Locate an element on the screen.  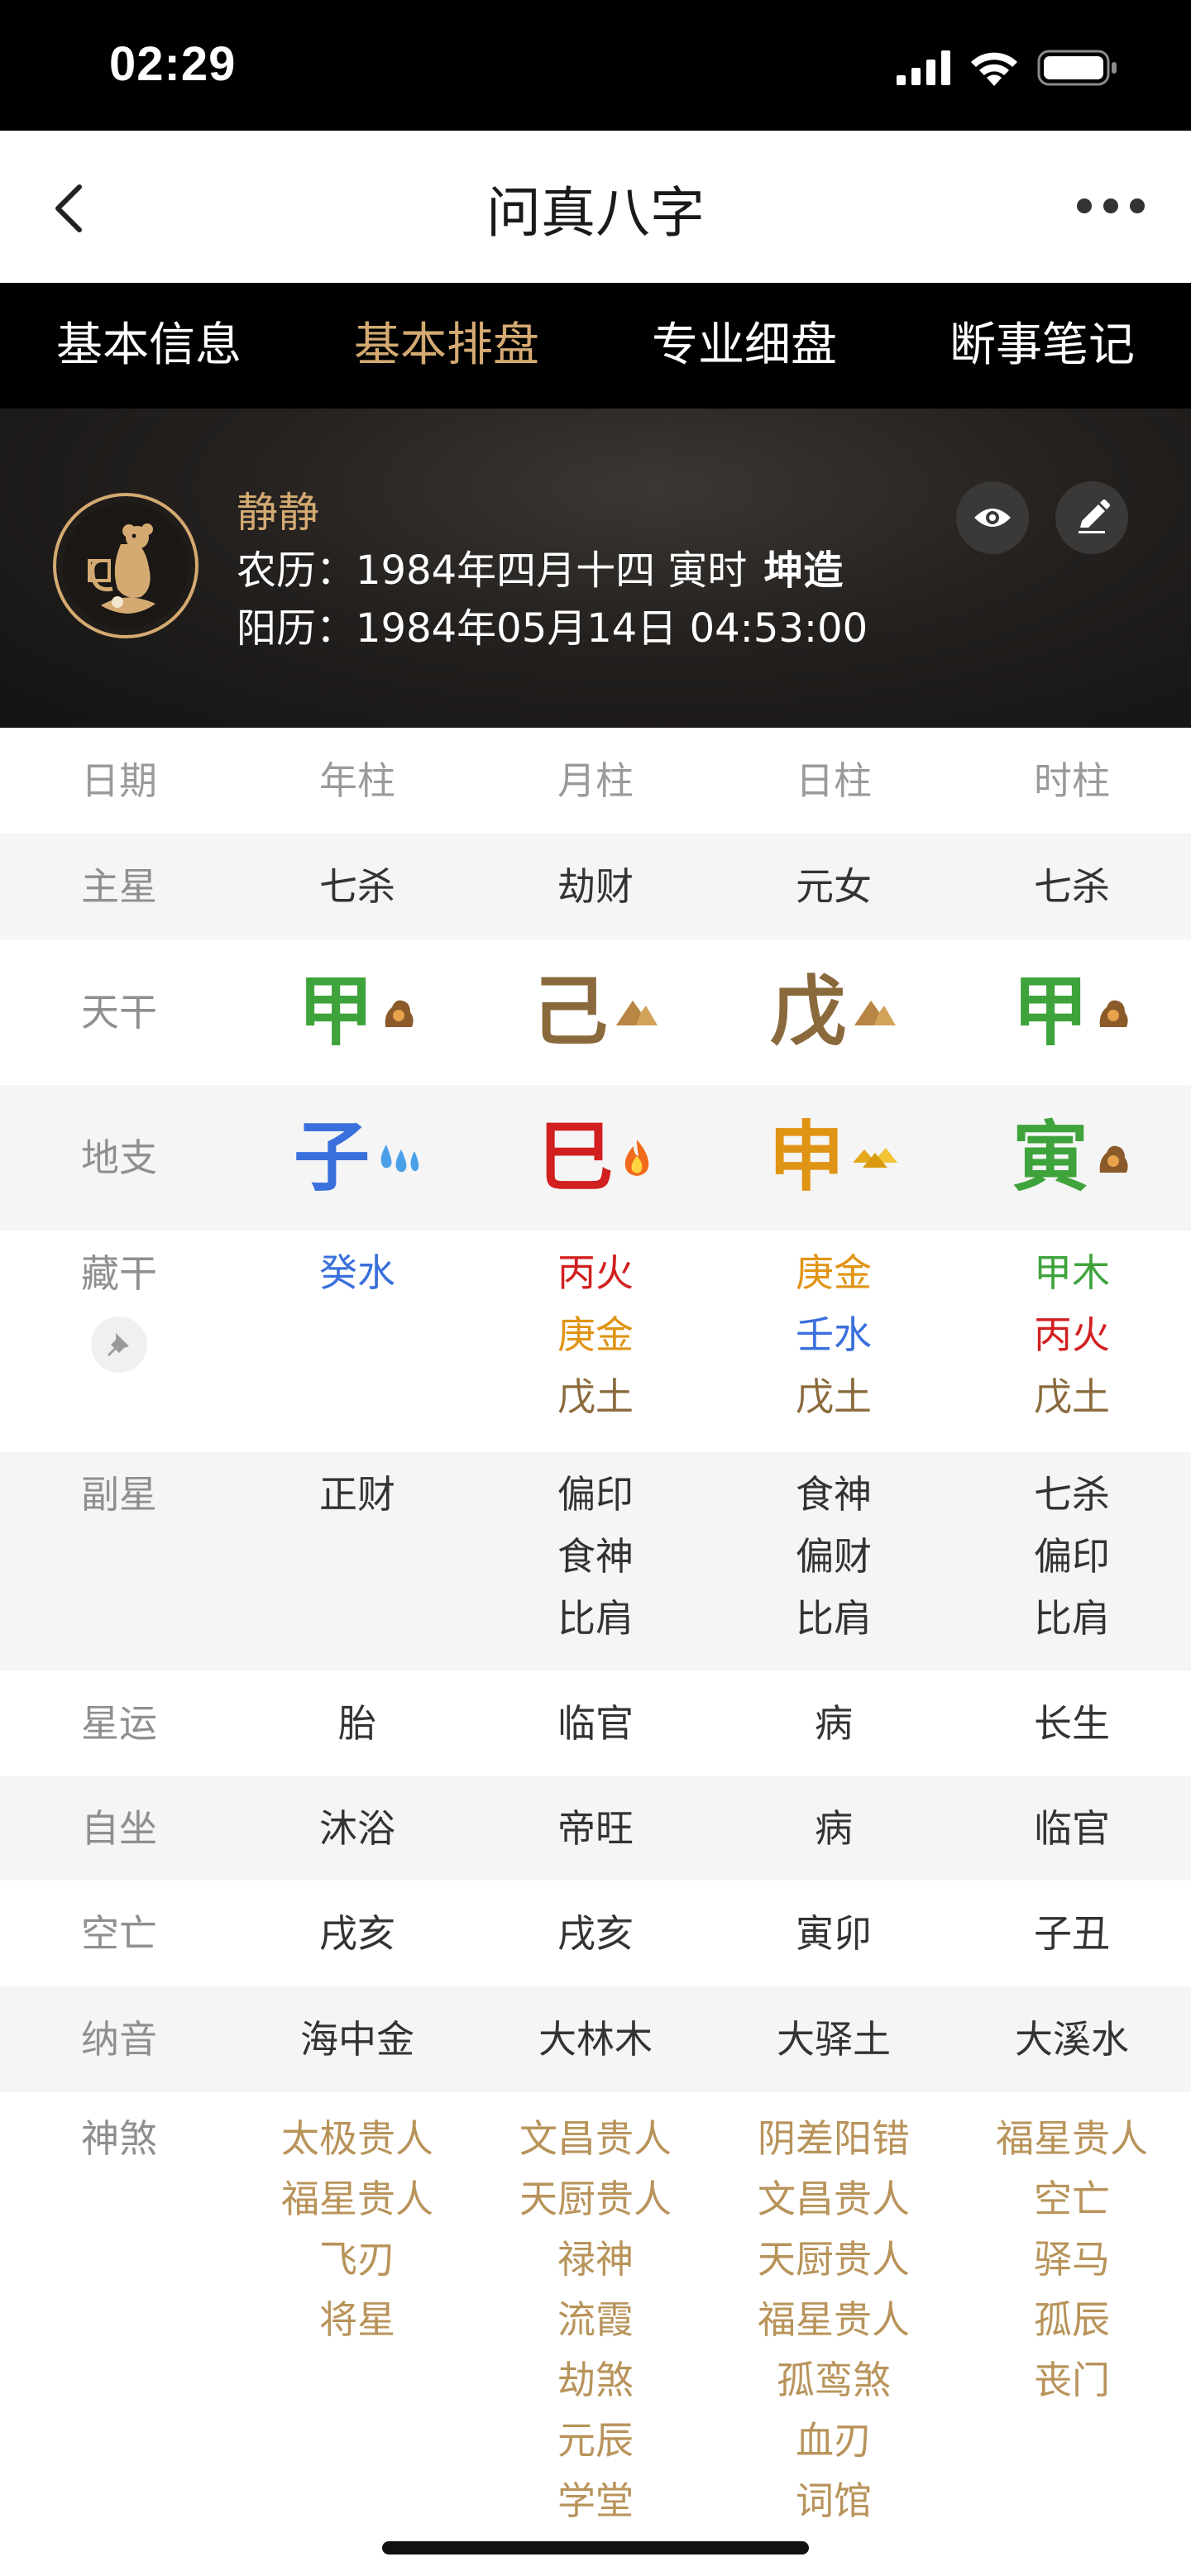
shensha-item: 阴差阳错 is located at coordinates (834, 2139).